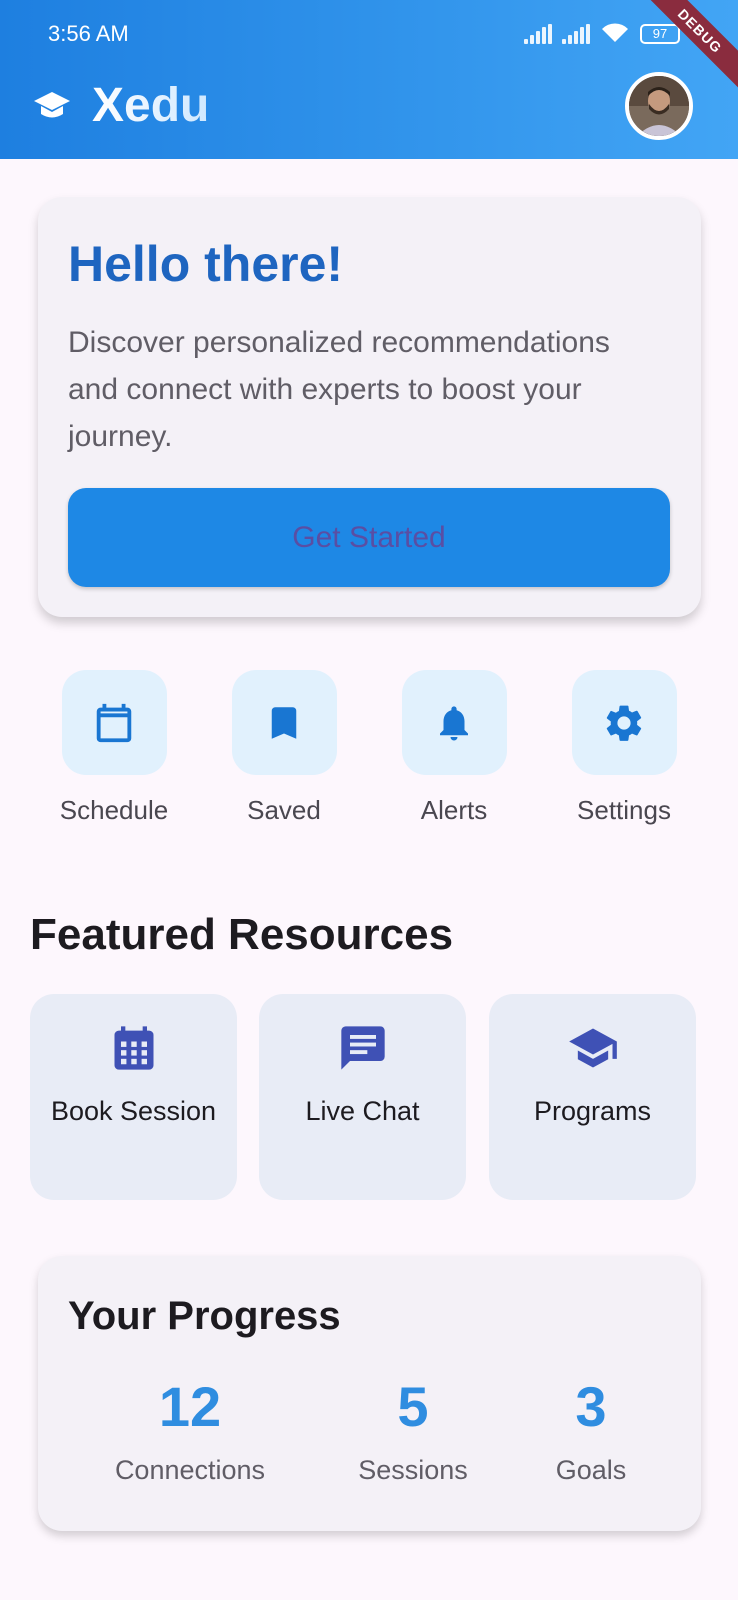  What do you see at coordinates (190, 1406) in the screenshot?
I see `stat-value: 12` at bounding box center [190, 1406].